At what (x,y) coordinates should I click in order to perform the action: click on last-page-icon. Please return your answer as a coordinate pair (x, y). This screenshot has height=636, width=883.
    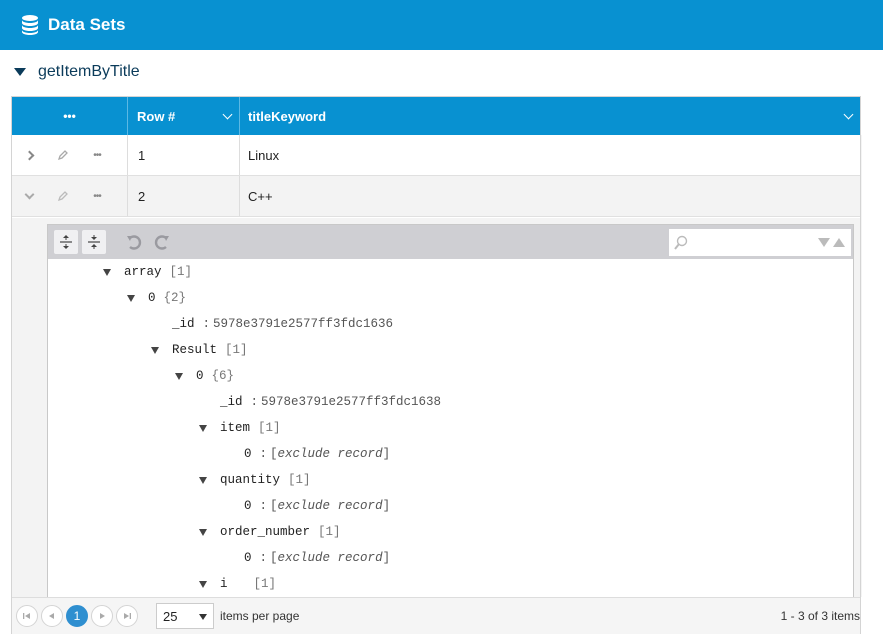
    Looking at the image, I should click on (127, 616).